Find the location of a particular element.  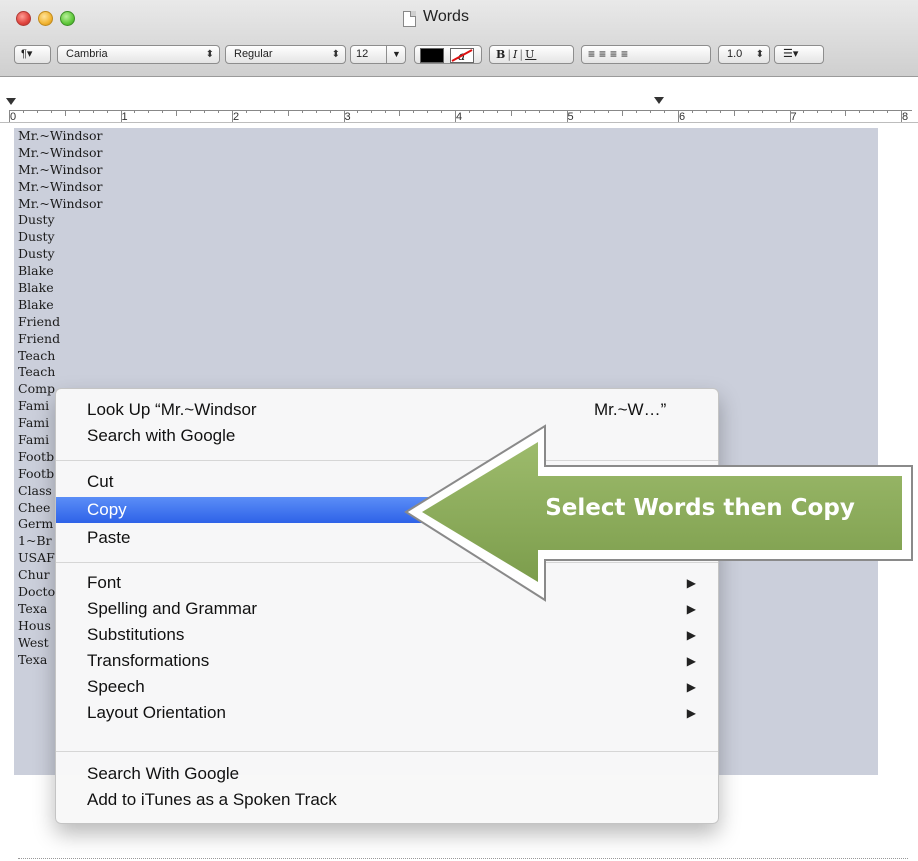

chevron-down-icon: ▼ is located at coordinates (396, 54).